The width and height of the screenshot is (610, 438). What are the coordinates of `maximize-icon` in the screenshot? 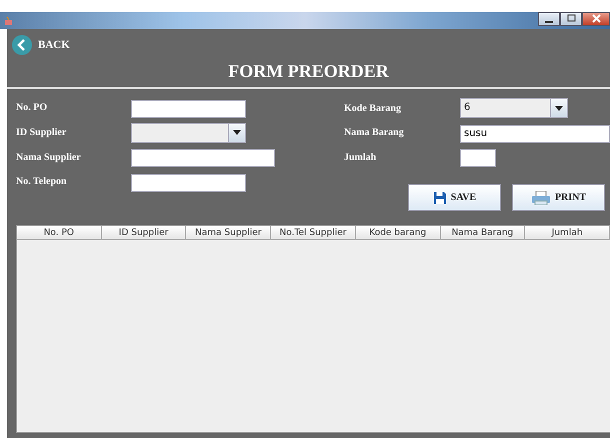 It's located at (571, 18).